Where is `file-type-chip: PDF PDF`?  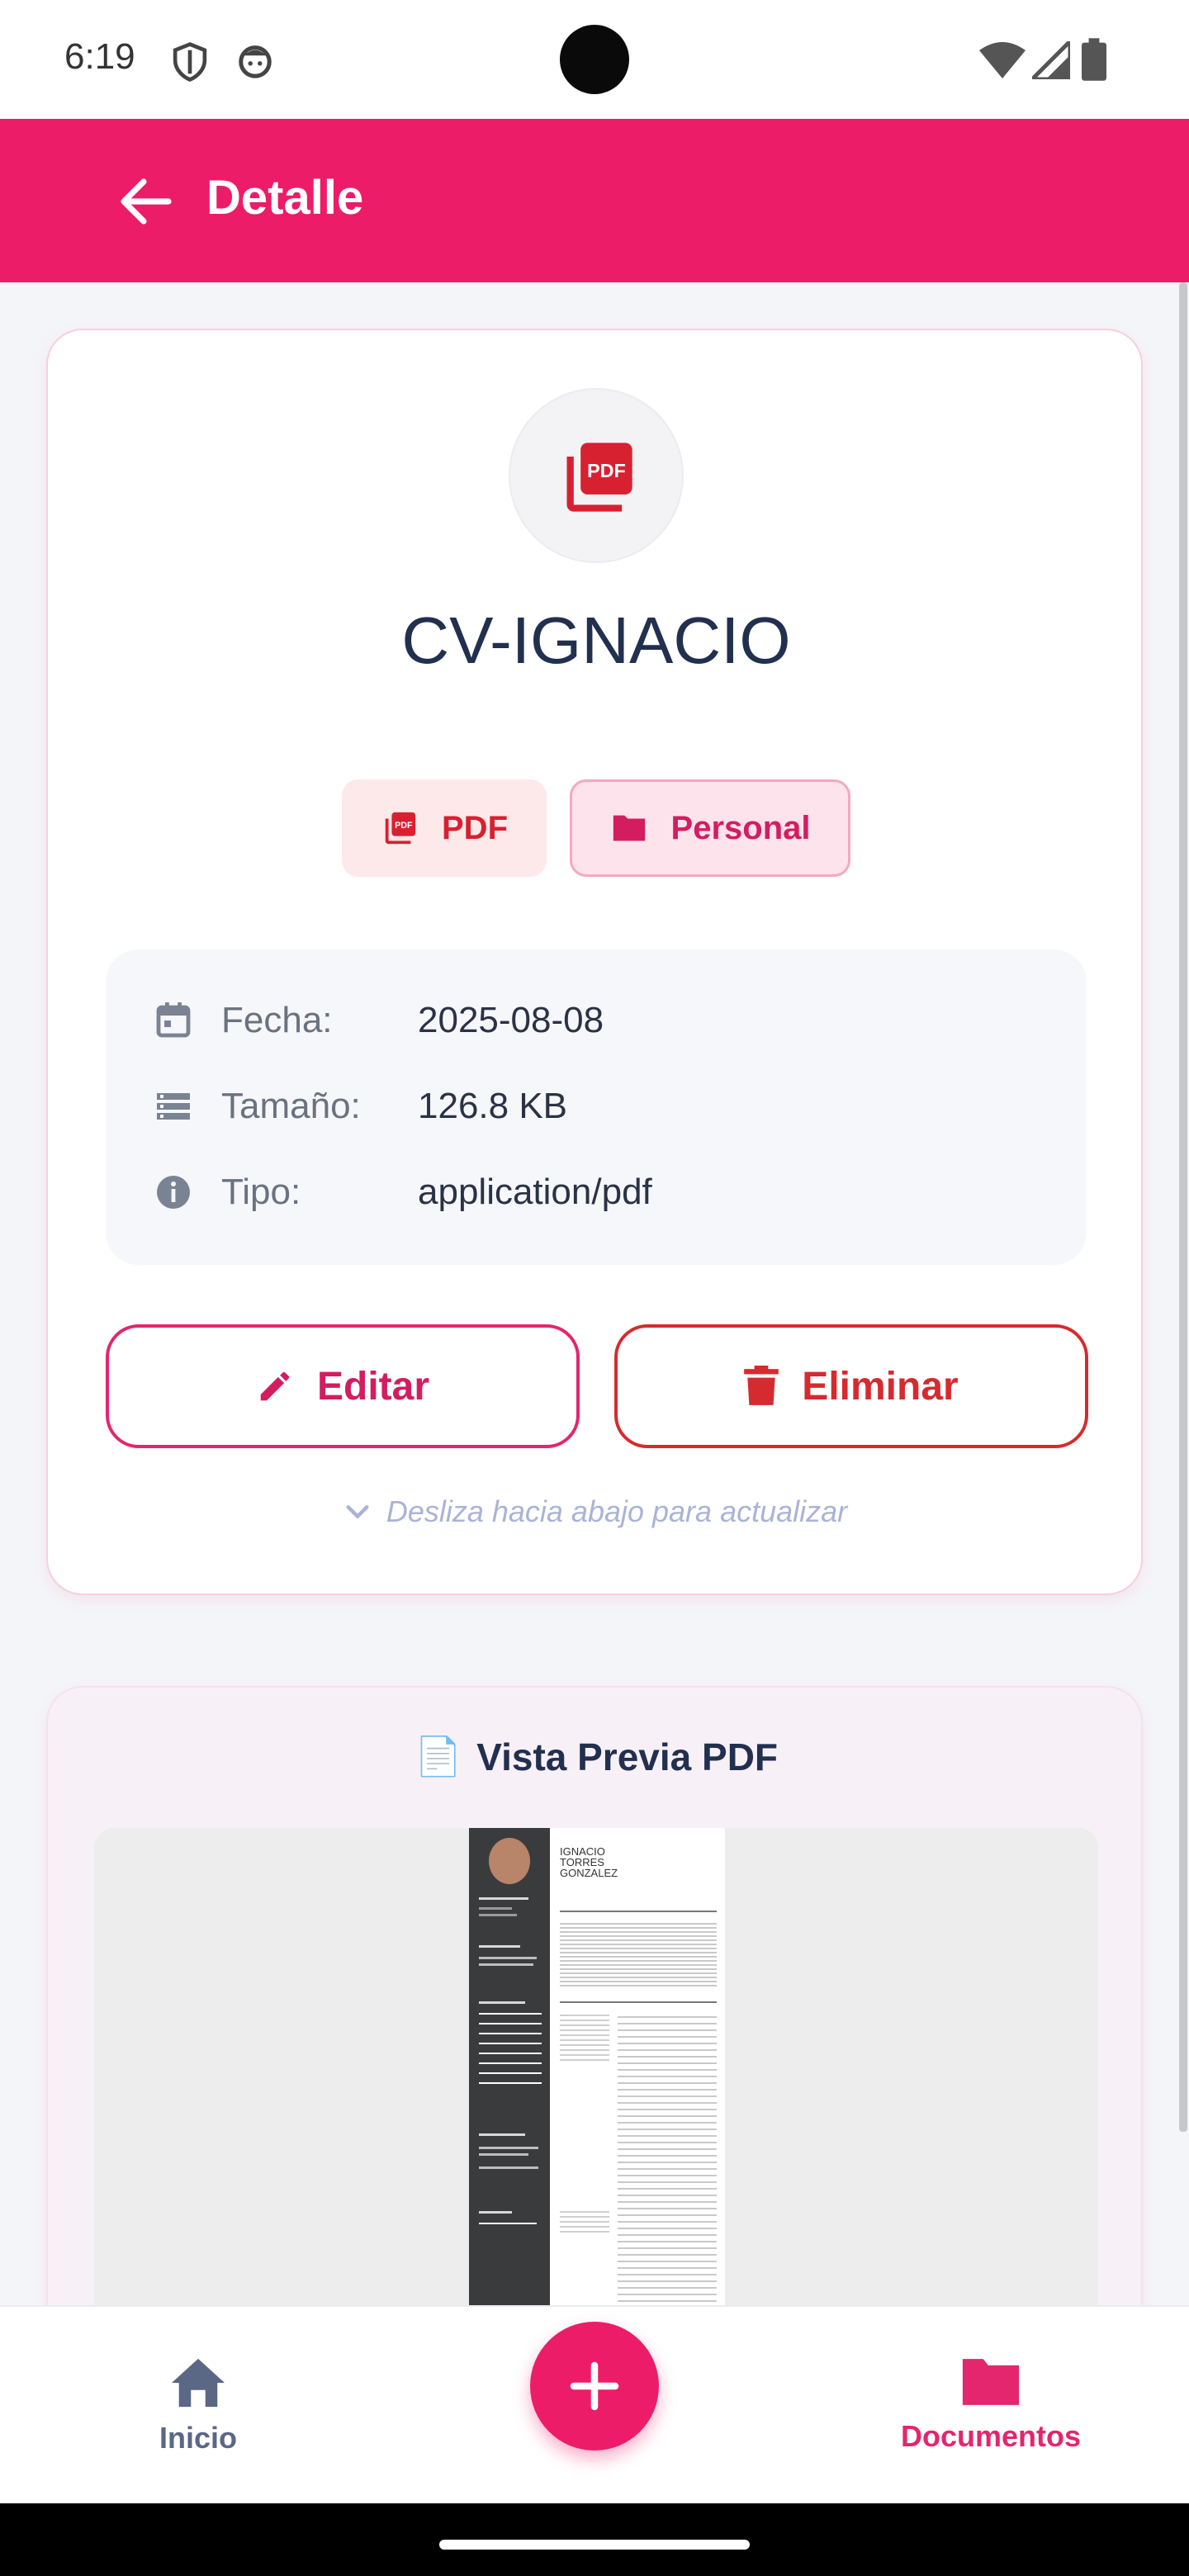
file-type-chip: PDF PDF is located at coordinates (444, 828).